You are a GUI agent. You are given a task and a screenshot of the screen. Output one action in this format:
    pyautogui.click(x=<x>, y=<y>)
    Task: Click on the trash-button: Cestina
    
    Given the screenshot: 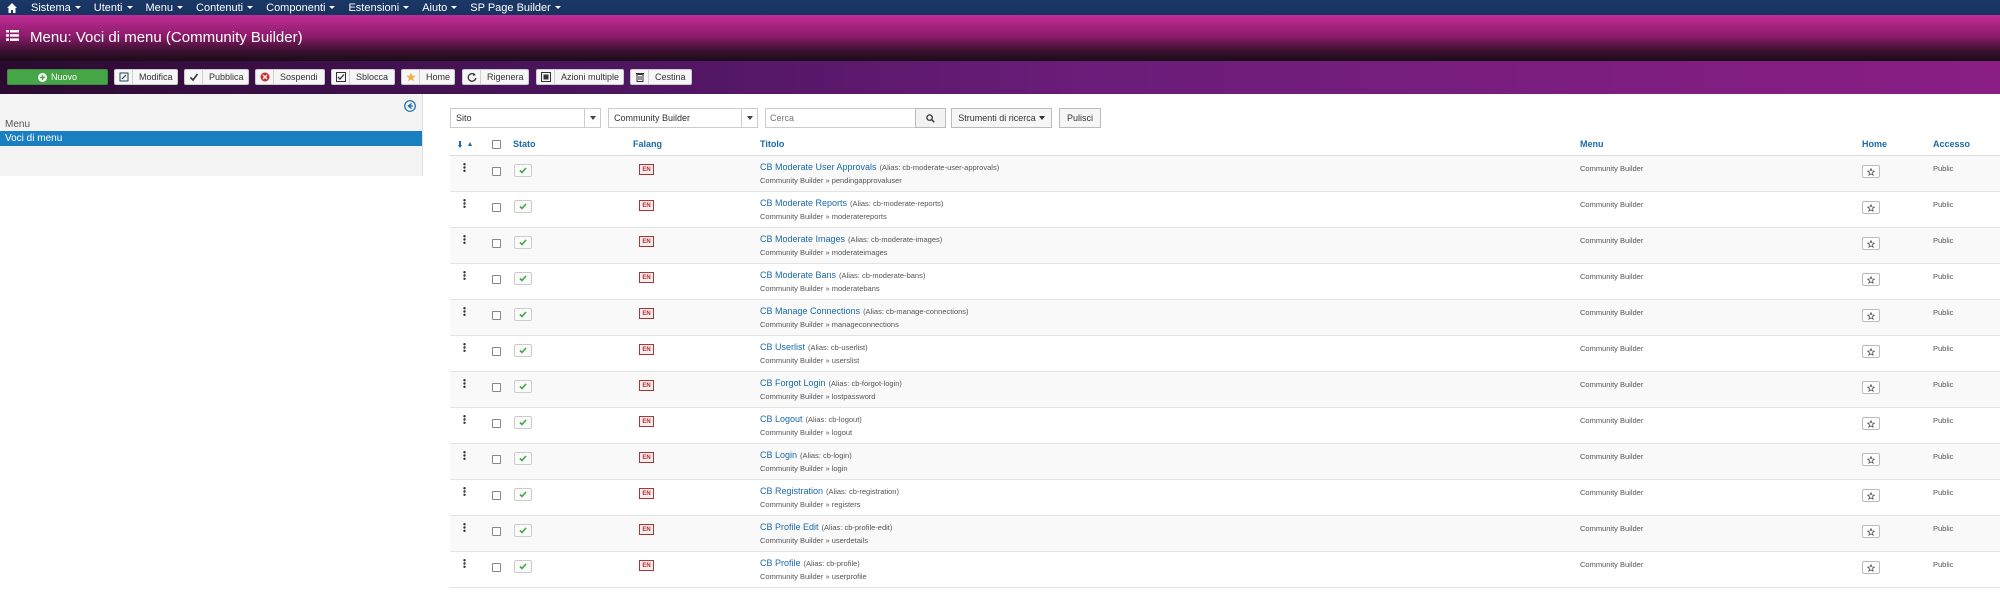 What is the action you would take?
    pyautogui.click(x=661, y=77)
    